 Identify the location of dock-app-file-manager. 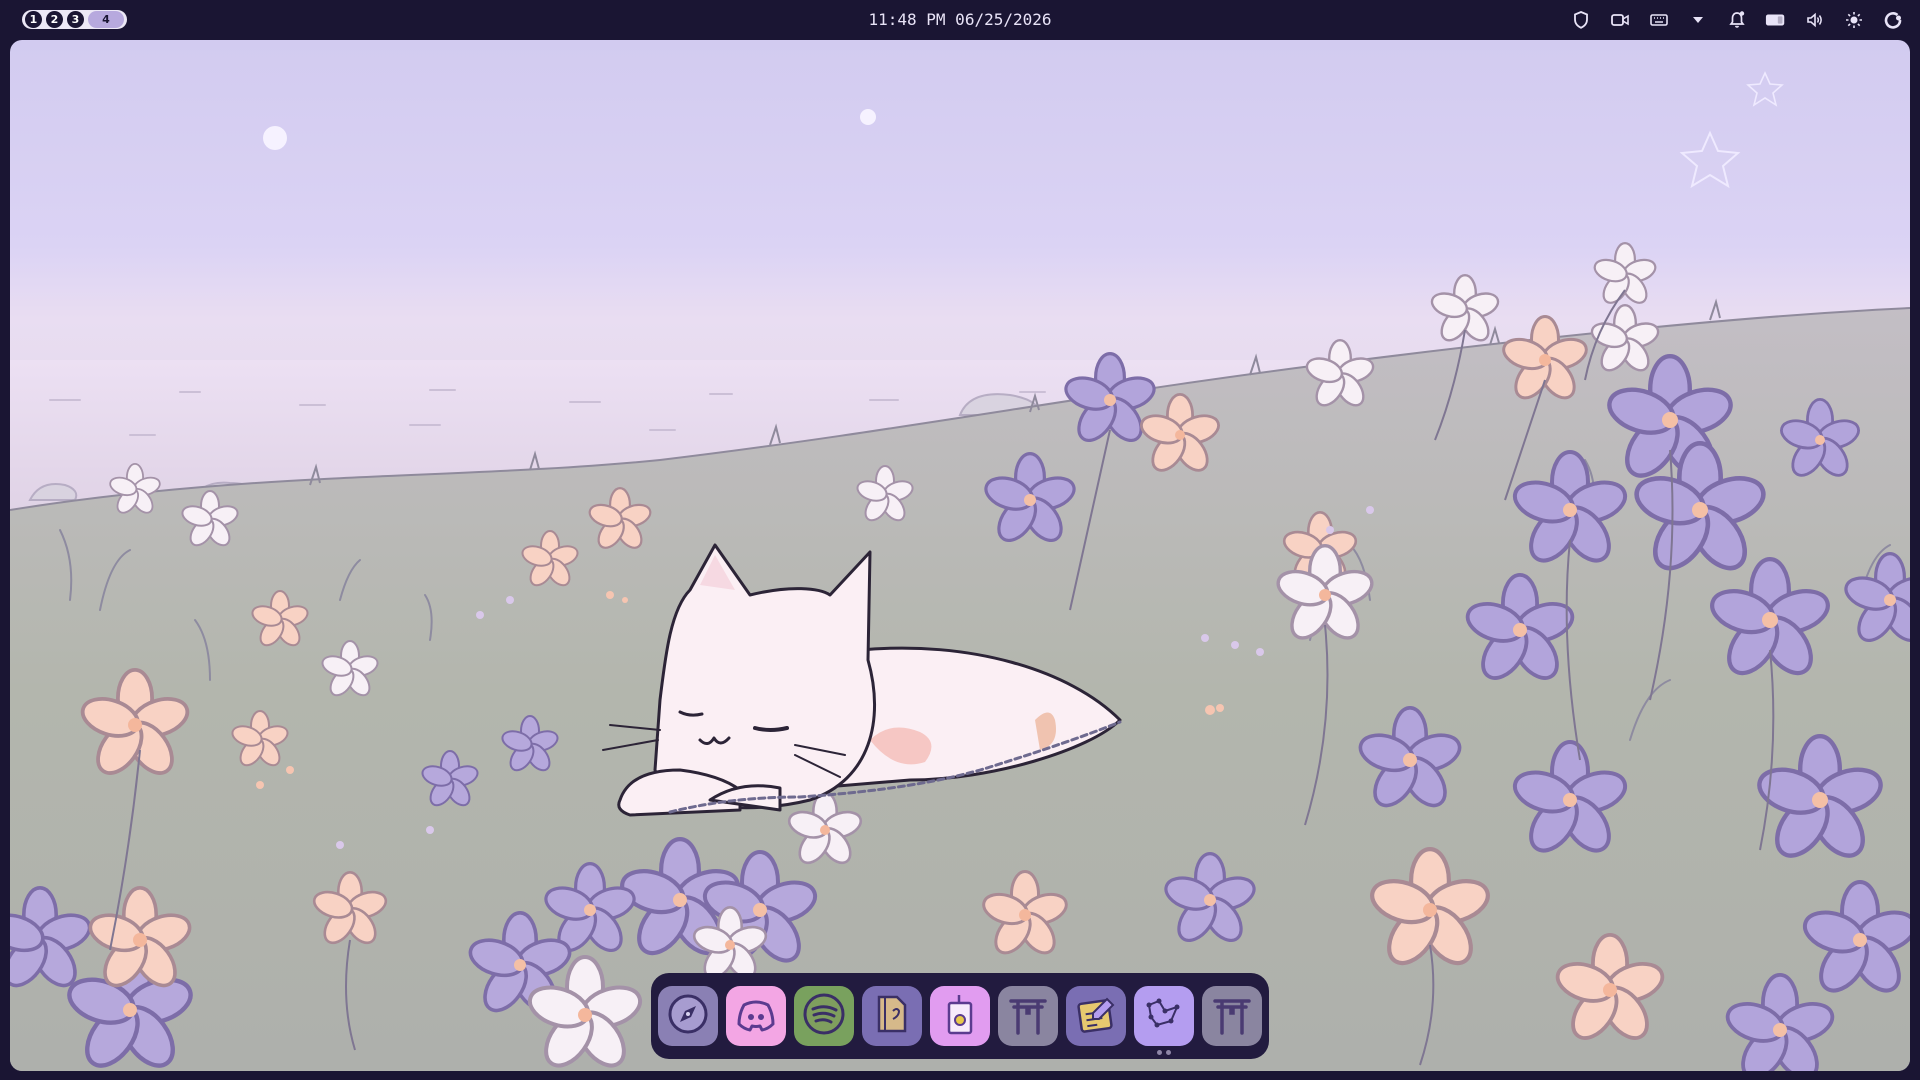
(892, 1016).